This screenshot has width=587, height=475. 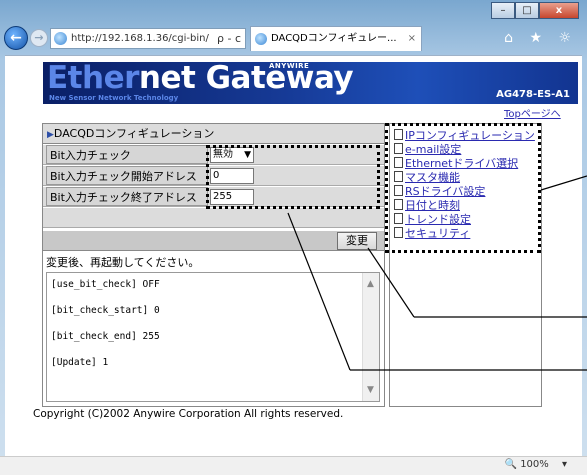 I want to click on form-fields-callout-box, so click(x=293, y=177).